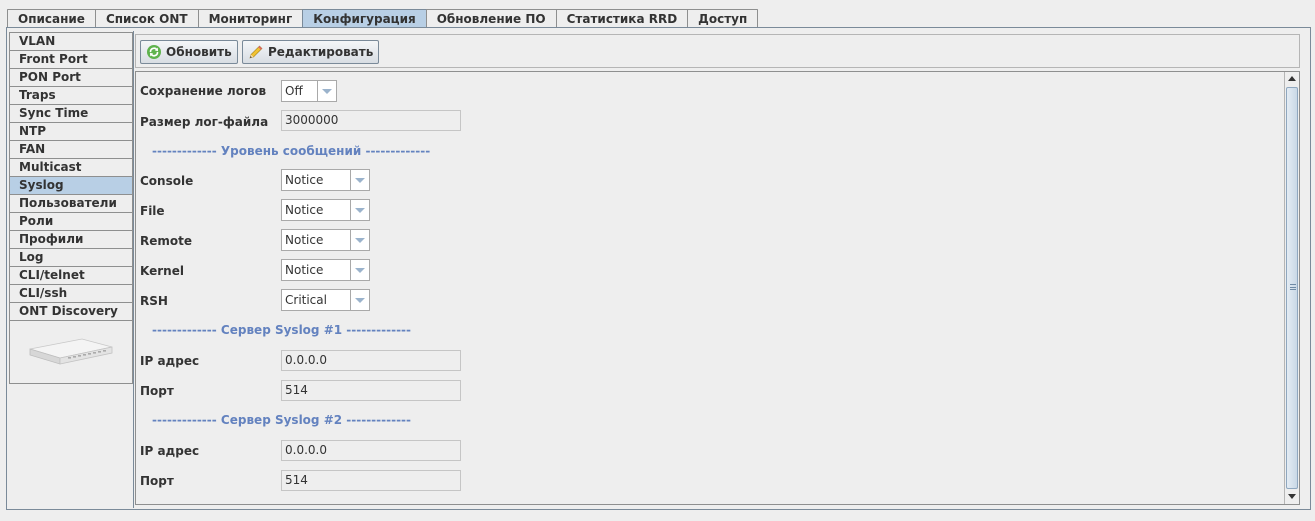 The height and width of the screenshot is (521, 1315). I want to click on sidebar-item-log: Log, so click(71, 257).